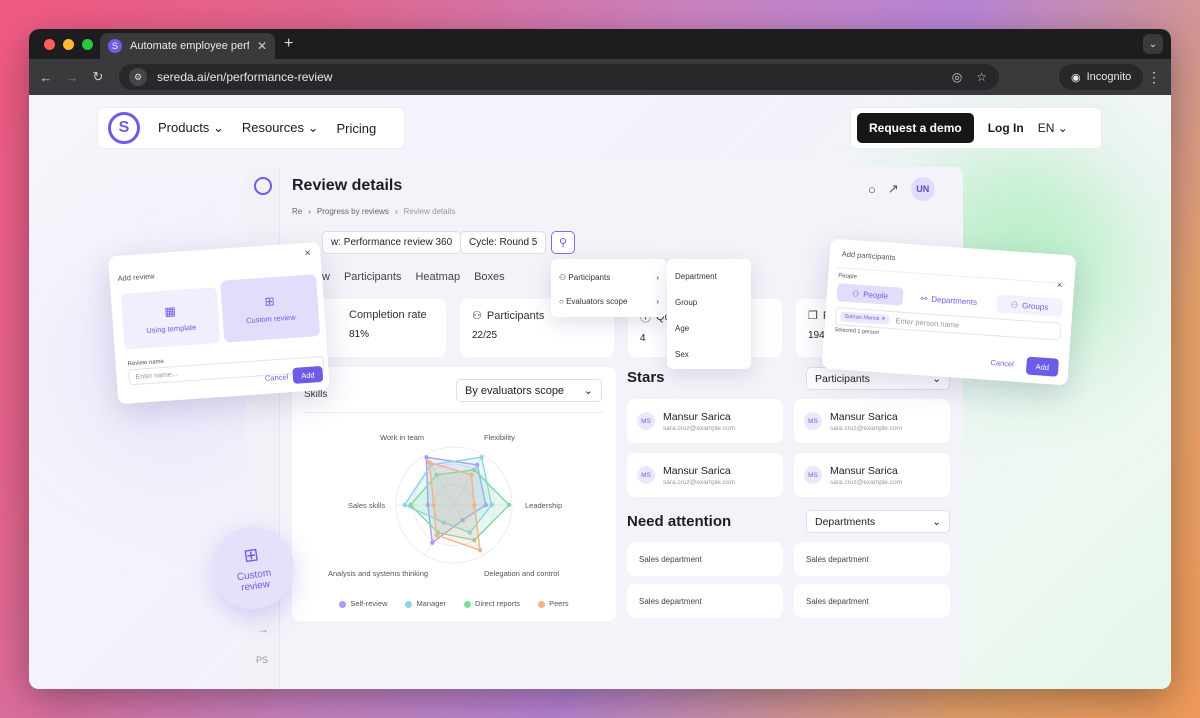 This screenshot has width=1200, height=718. Describe the element at coordinates (489, 277) in the screenshot. I see `tab-boxes: Boxes` at that location.